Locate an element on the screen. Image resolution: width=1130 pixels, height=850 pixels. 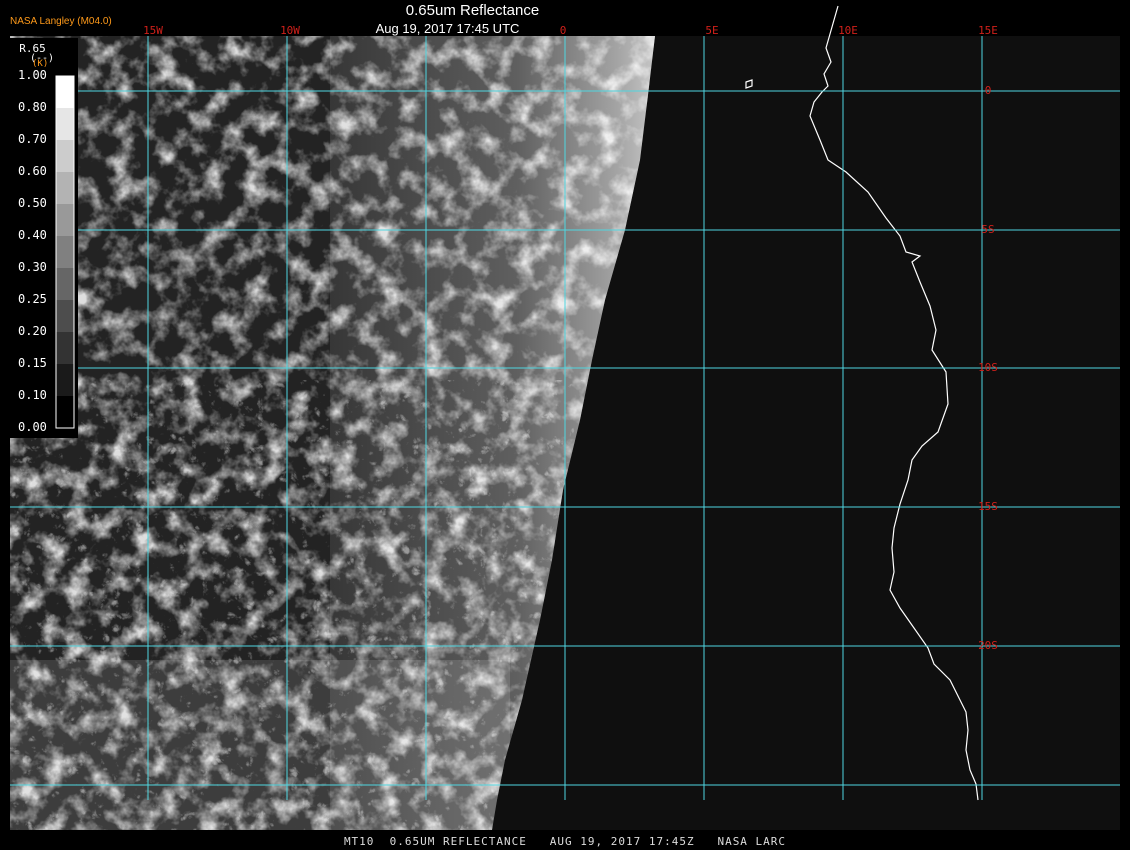
colorbar-tick-label: 1.00 is located at coordinates (32, 75).